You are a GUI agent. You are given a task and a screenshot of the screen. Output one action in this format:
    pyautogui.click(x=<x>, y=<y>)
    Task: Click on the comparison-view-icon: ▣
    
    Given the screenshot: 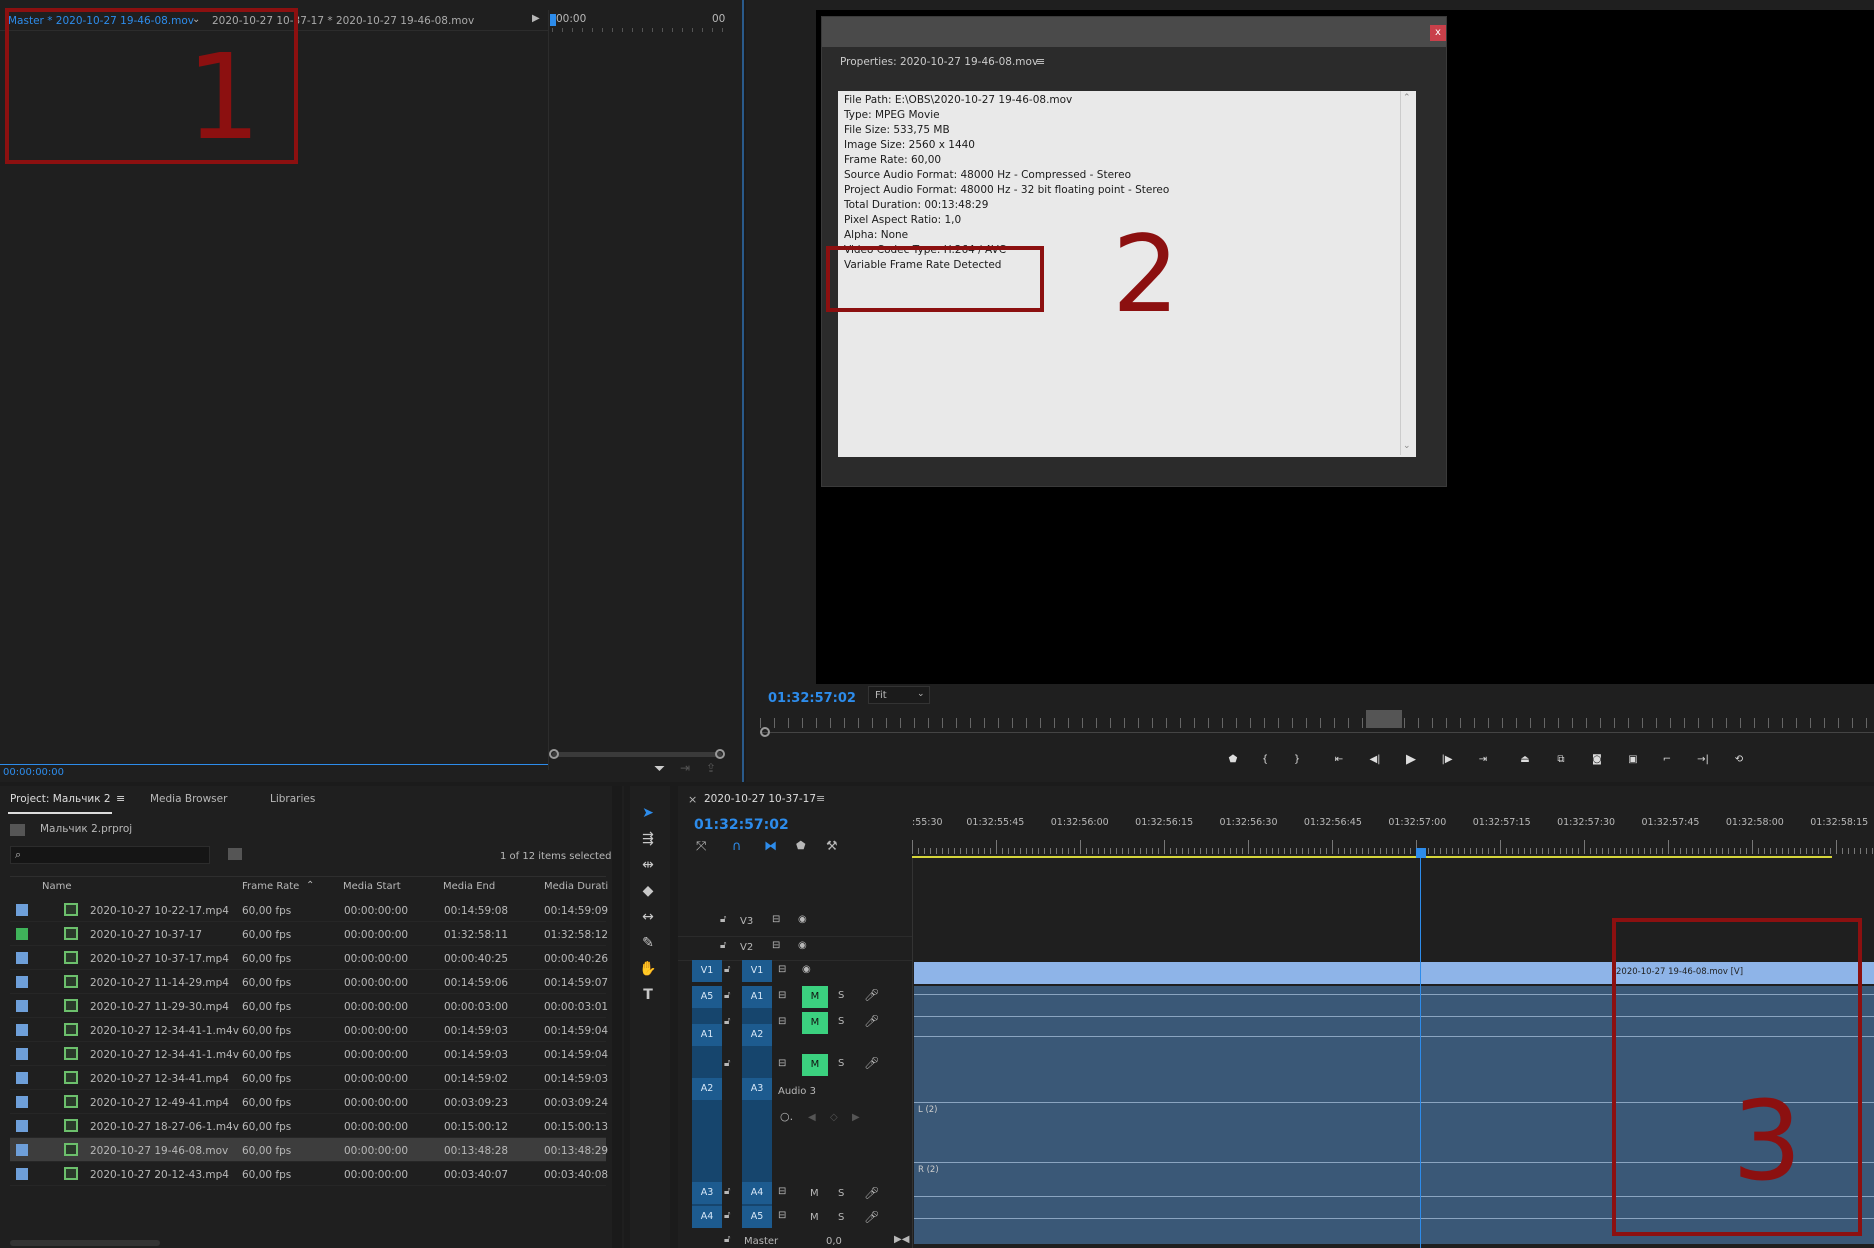 What is the action you would take?
    pyautogui.click(x=1633, y=760)
    